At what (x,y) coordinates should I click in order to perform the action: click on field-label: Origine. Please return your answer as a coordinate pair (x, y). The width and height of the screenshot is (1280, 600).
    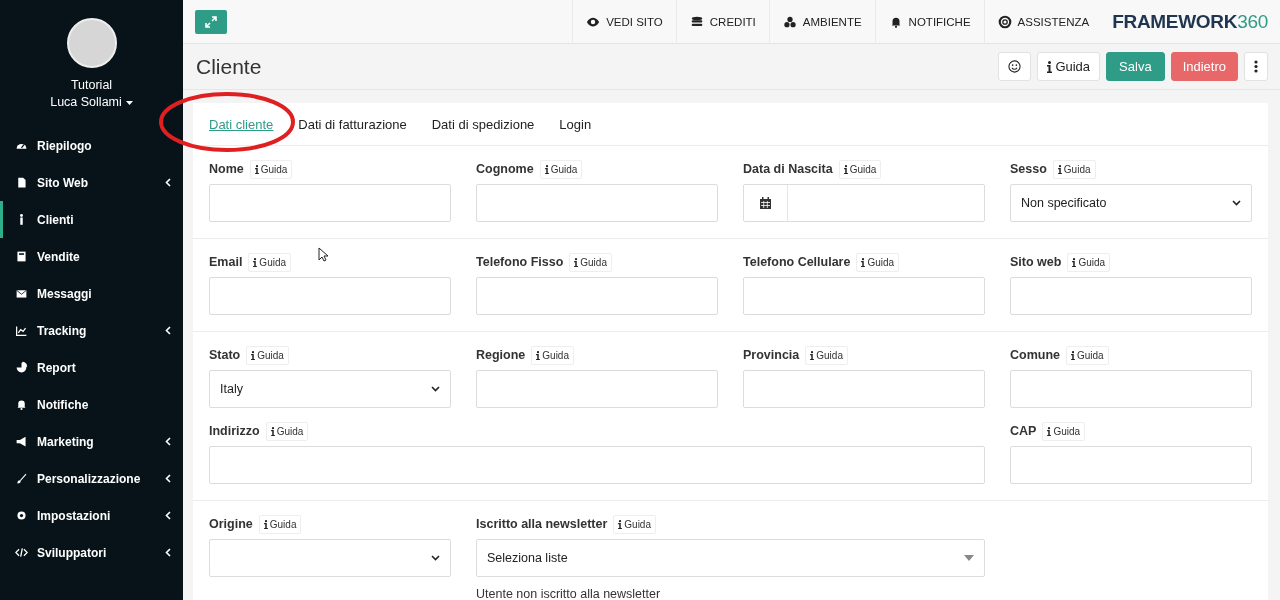
    Looking at the image, I should click on (231, 524).